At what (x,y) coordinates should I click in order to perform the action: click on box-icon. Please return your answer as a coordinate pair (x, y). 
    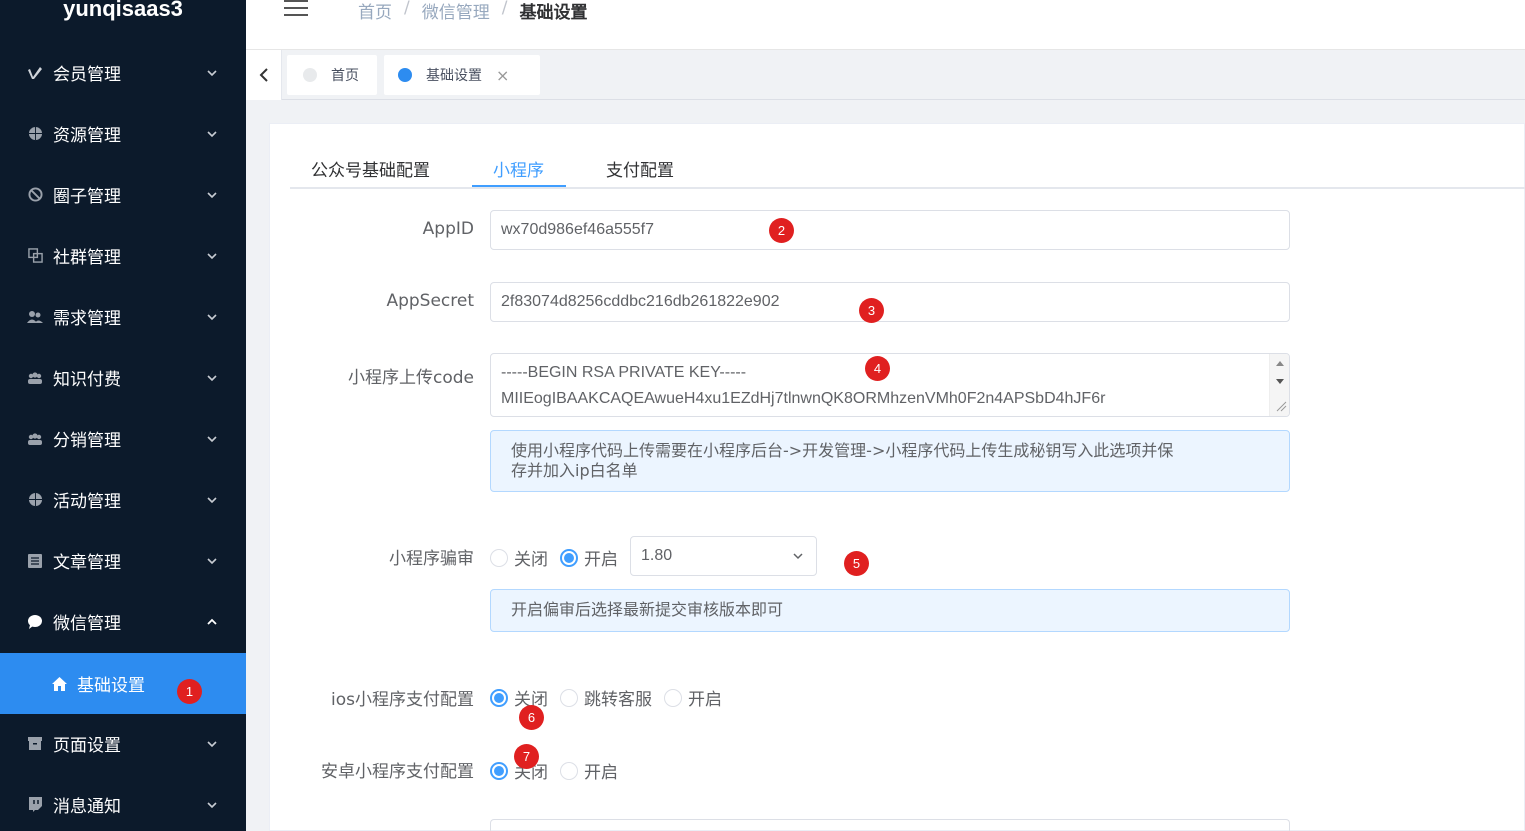
    Looking at the image, I should click on (35, 744).